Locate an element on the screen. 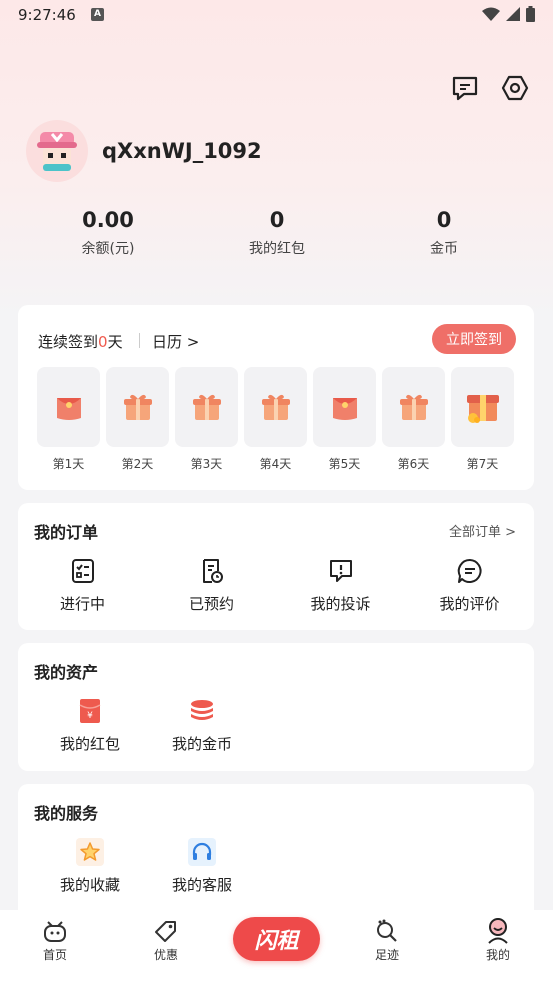  checkin-day-label: 第6天 is located at coordinates (413, 464).